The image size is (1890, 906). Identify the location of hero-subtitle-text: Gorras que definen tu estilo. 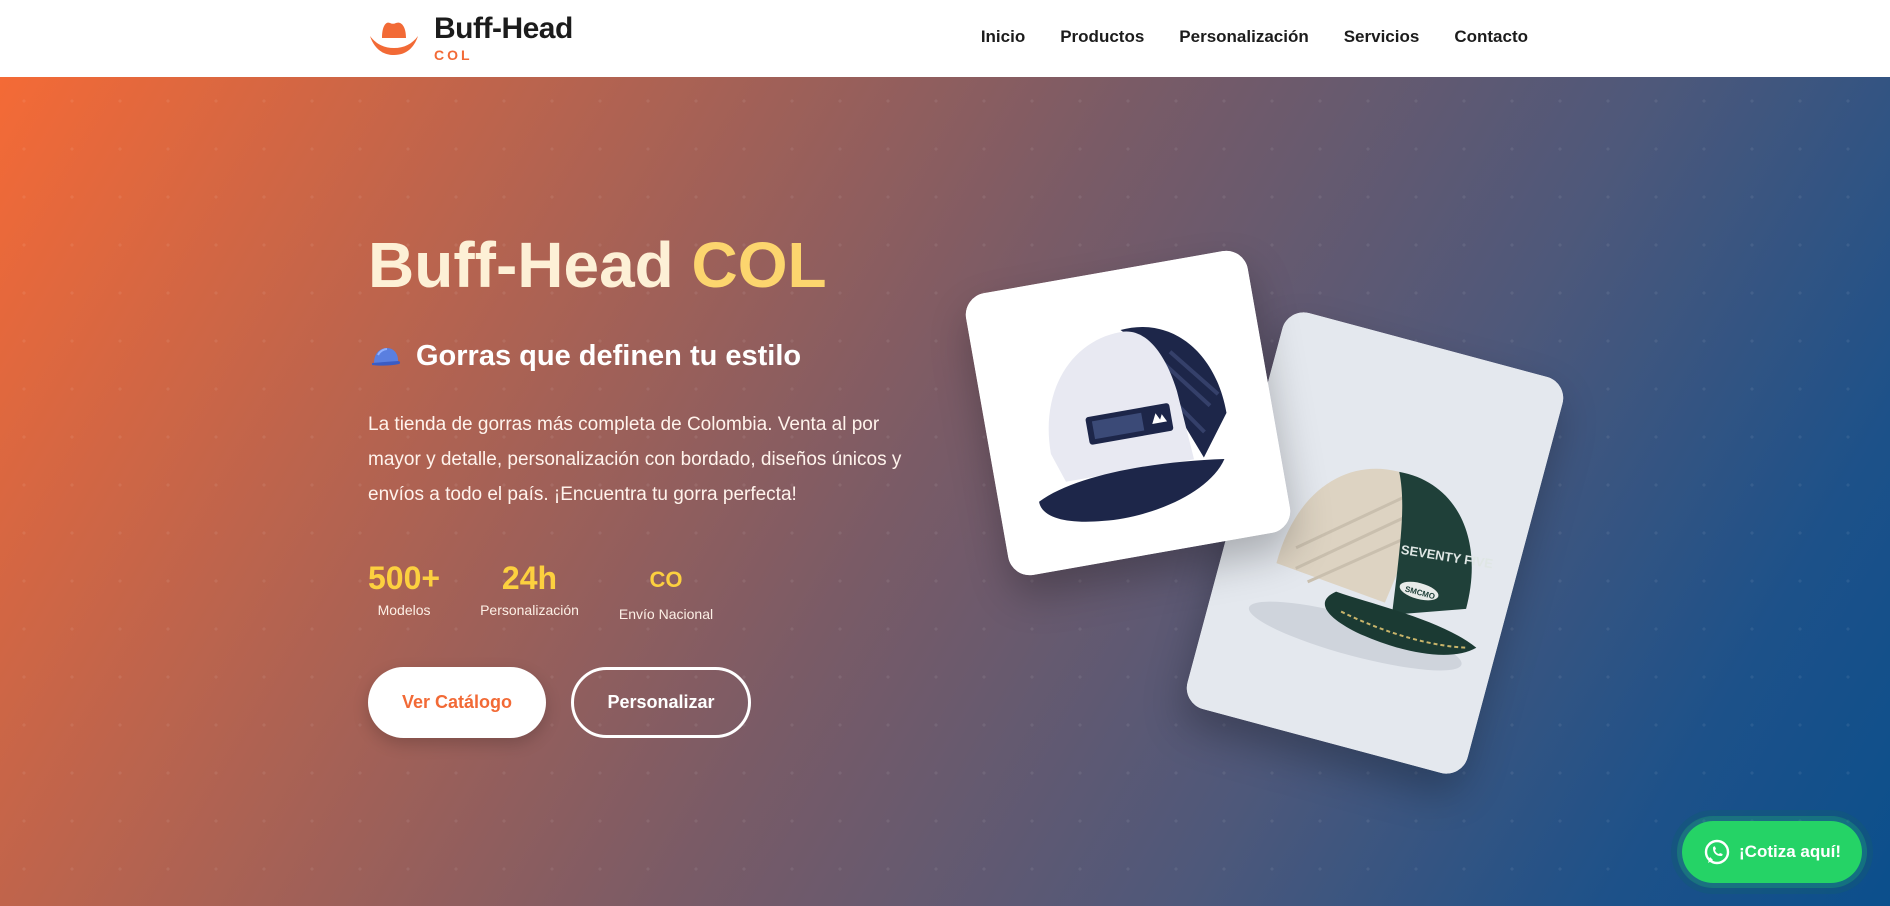
(609, 356).